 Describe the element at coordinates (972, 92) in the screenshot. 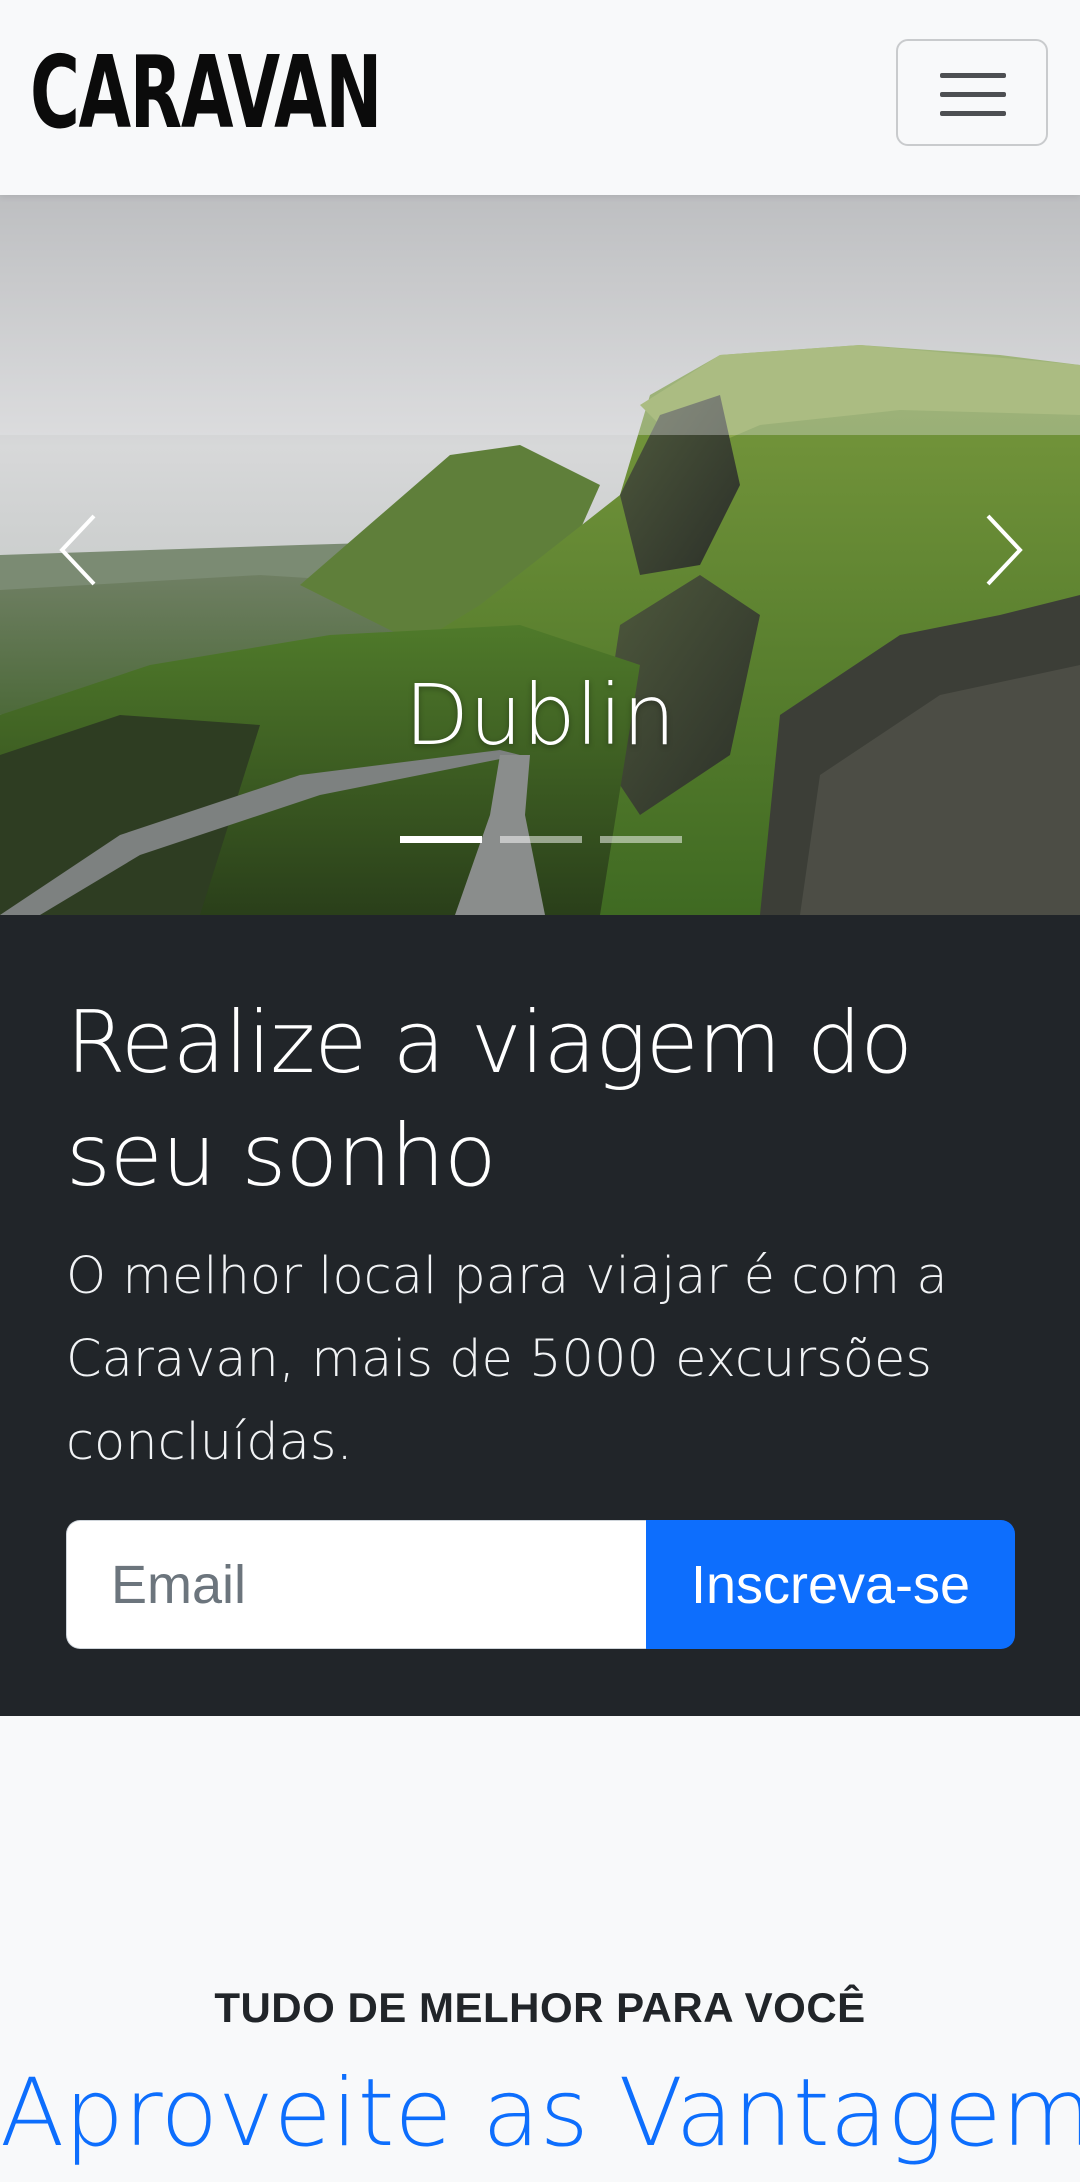

I see `menu-toggle-button` at that location.